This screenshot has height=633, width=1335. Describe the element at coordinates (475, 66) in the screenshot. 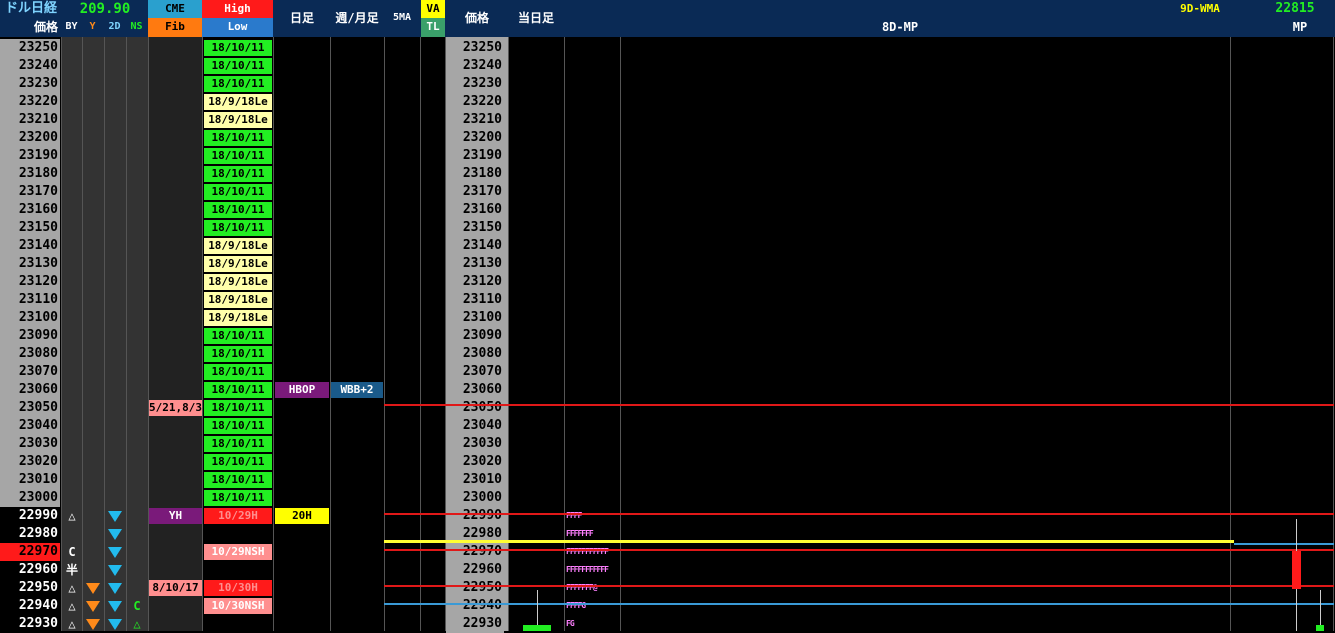

I see `price-cell-right: 23240` at that location.